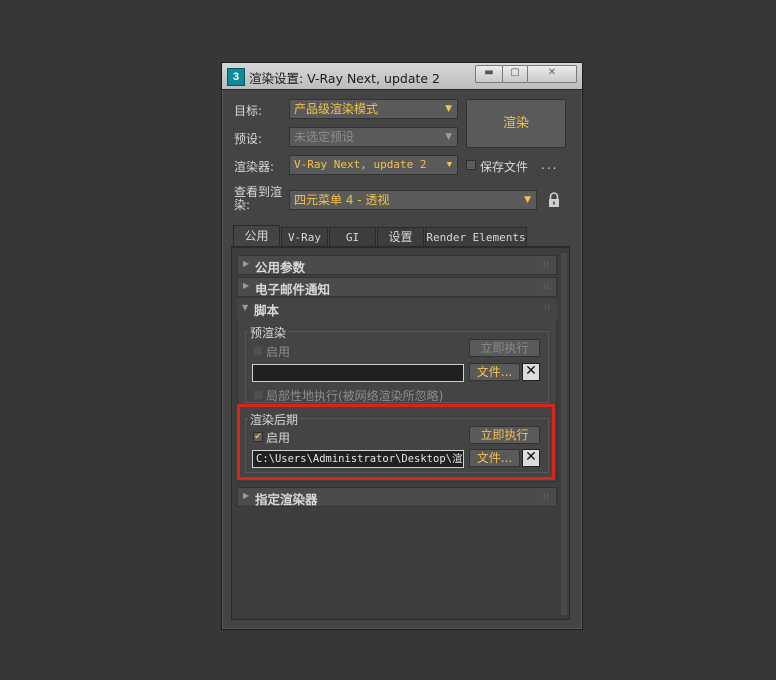 Image resolution: width=776 pixels, height=680 pixels. I want to click on preset-dropdown: 未选定预设 ▼, so click(373, 137).